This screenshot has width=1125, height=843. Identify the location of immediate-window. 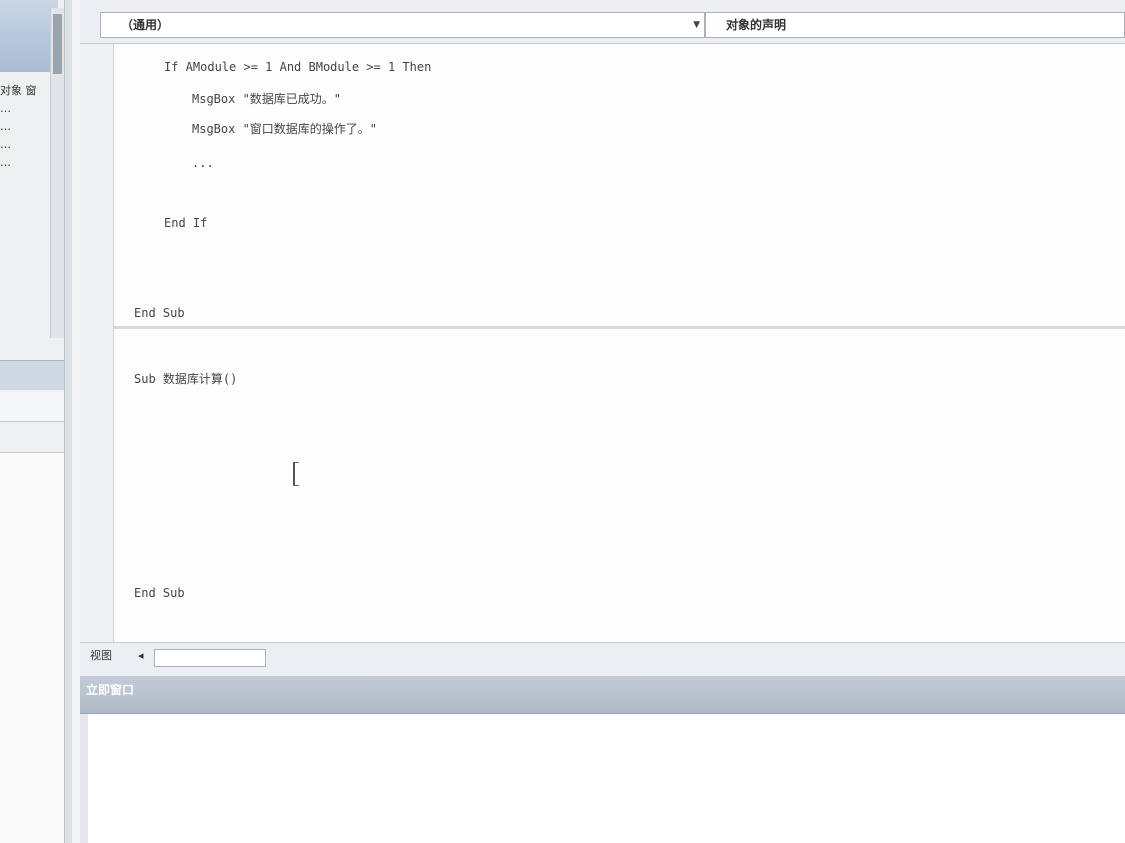
(602, 778).